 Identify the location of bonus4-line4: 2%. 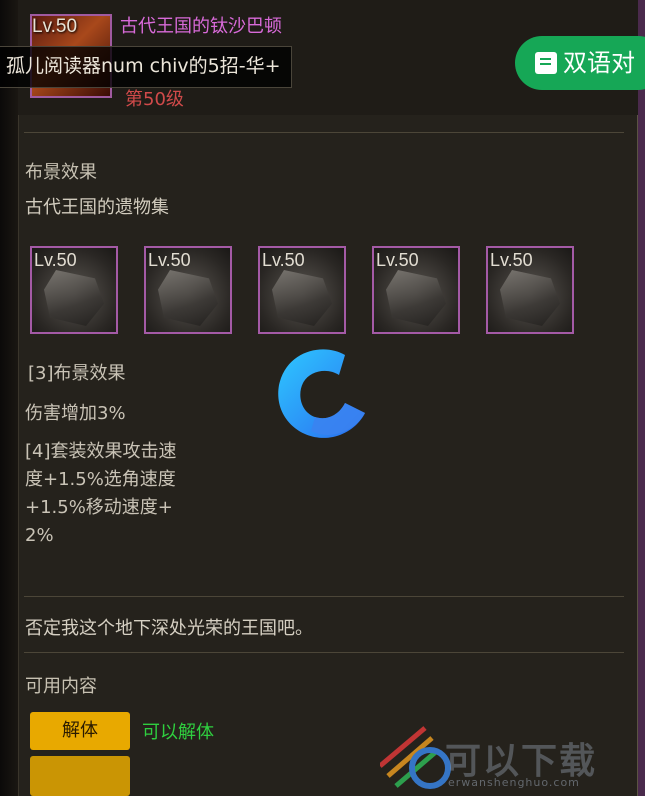
(39, 535).